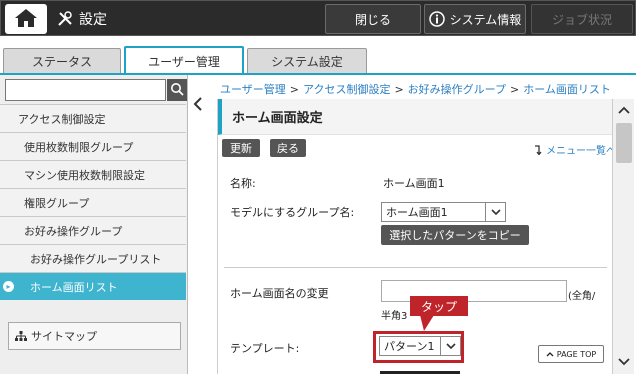  What do you see at coordinates (414, 183) in the screenshot?
I see `name-value: ホーム画面1` at bounding box center [414, 183].